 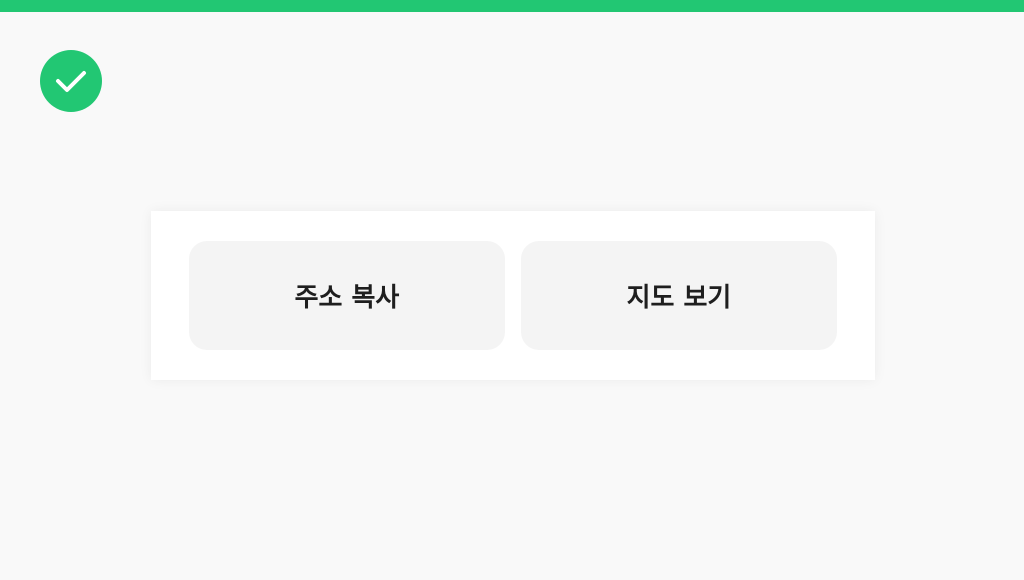 I want to click on copy-address-button: 주소 복사, so click(x=347, y=295).